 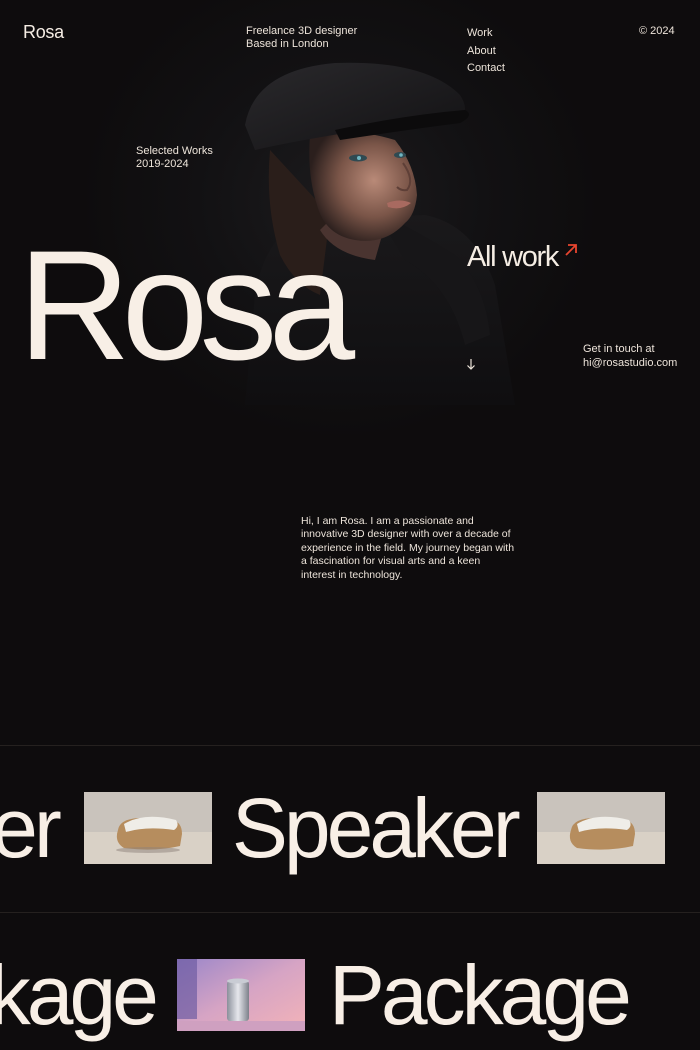 I want to click on arrow-down-icon, so click(x=471, y=364).